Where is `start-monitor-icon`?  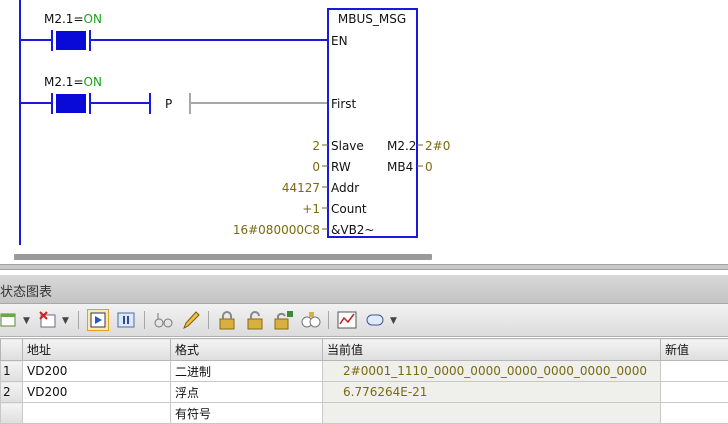 start-monitor-icon is located at coordinates (98, 320).